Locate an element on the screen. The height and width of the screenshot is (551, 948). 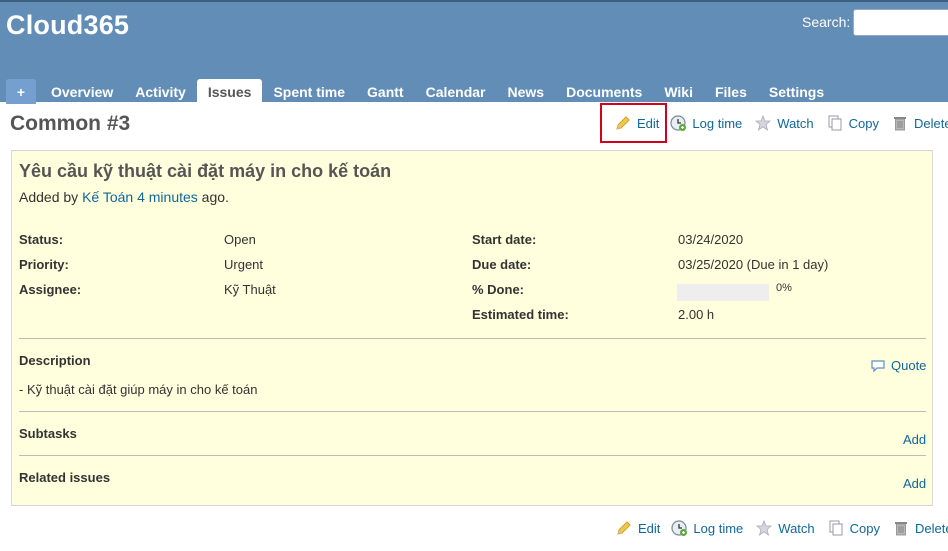
description-title: Description is located at coordinates (55, 360).